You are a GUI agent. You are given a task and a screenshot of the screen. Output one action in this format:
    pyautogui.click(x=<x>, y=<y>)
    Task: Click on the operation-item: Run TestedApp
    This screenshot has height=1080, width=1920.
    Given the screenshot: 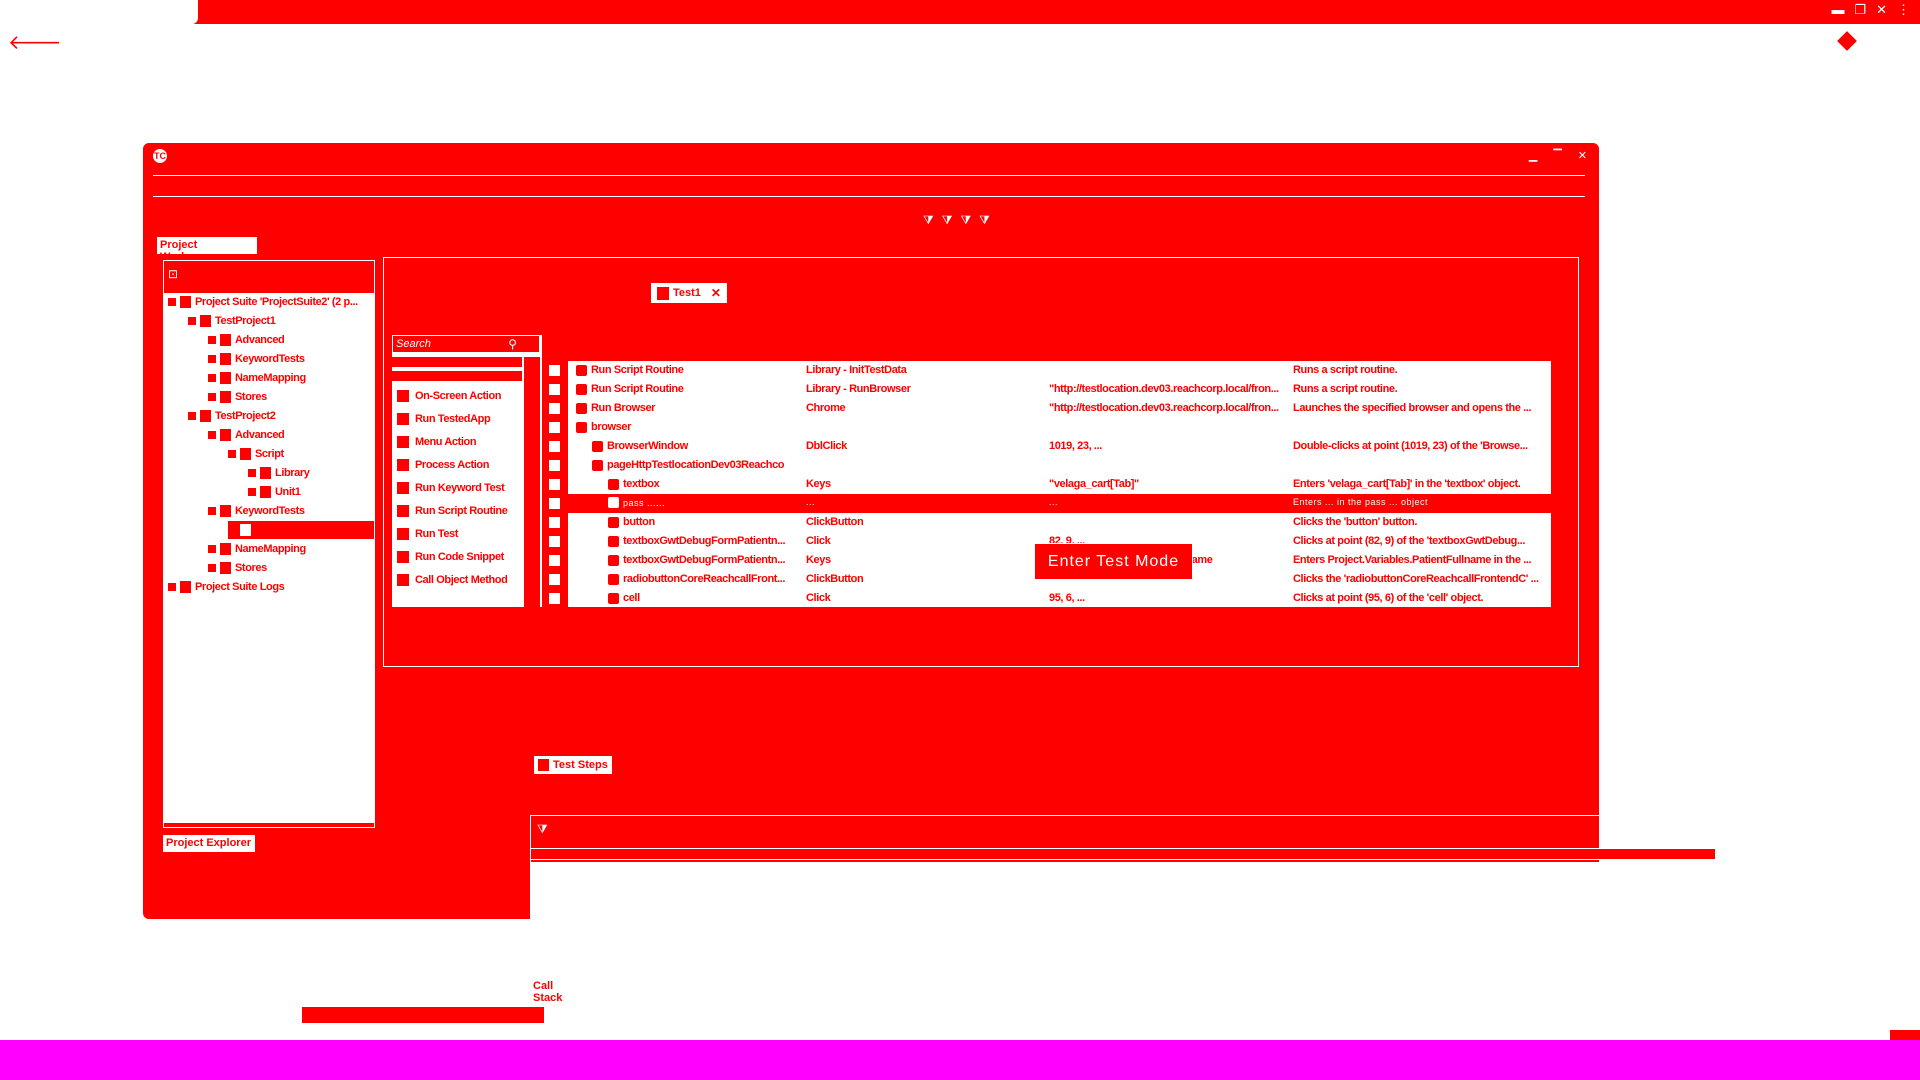 What is the action you would take?
    pyautogui.click(x=444, y=419)
    